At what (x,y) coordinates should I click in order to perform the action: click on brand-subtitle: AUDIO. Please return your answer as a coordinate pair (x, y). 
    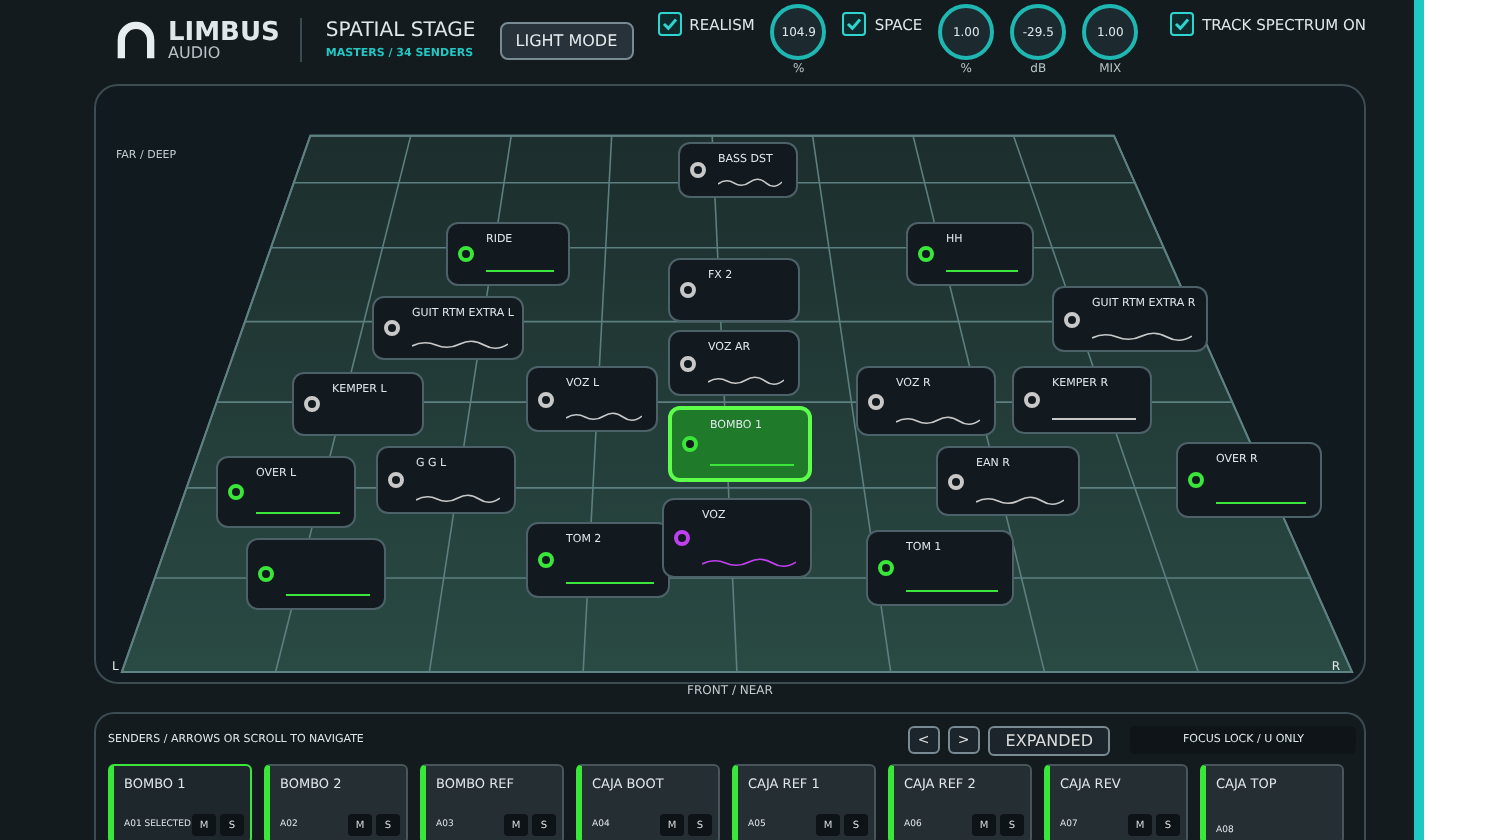
    Looking at the image, I should click on (195, 53).